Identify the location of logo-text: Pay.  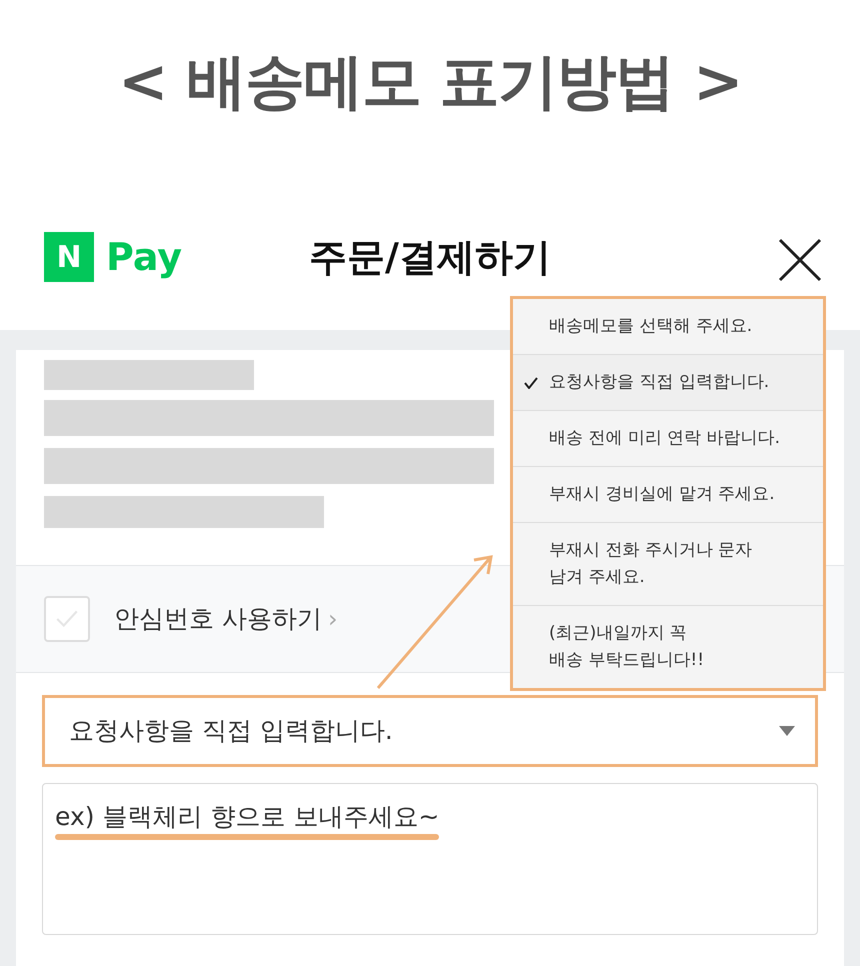
(144, 257).